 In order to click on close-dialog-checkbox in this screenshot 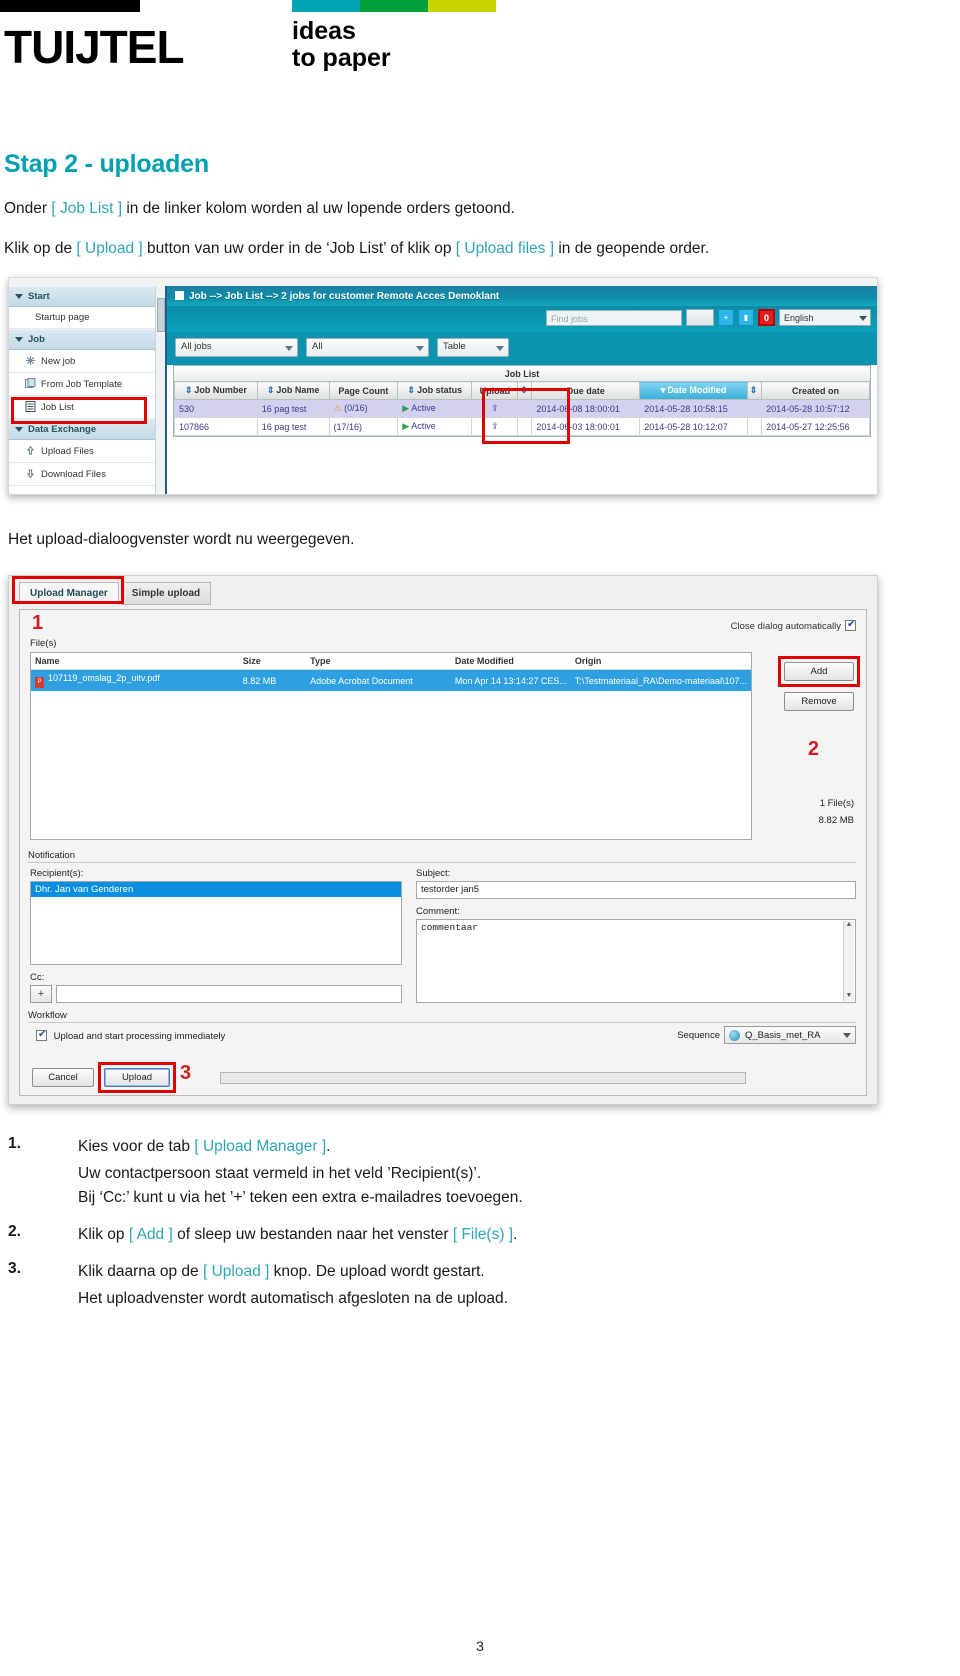, I will do `click(850, 625)`.